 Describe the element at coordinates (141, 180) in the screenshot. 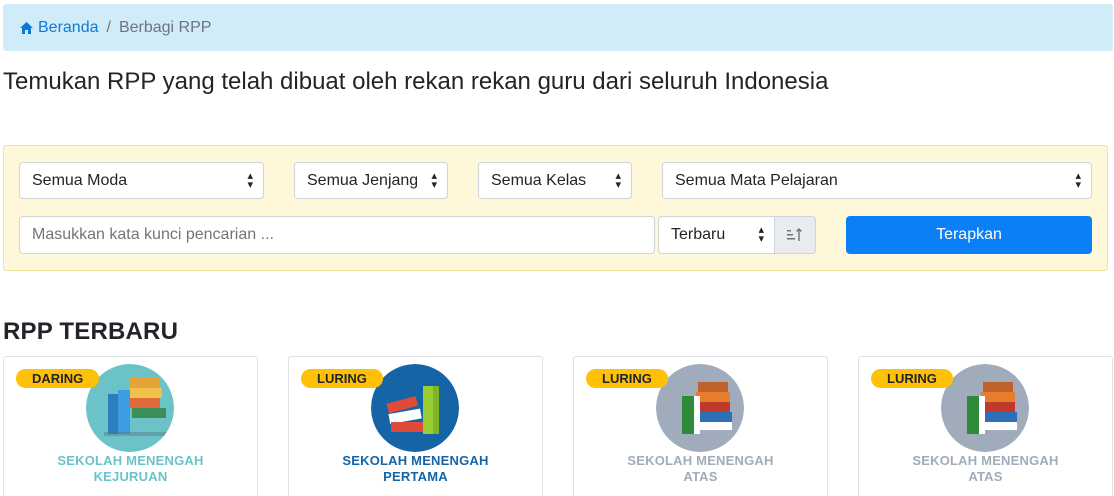

I see `moda-select: Semua Moda ▴ ▾` at that location.